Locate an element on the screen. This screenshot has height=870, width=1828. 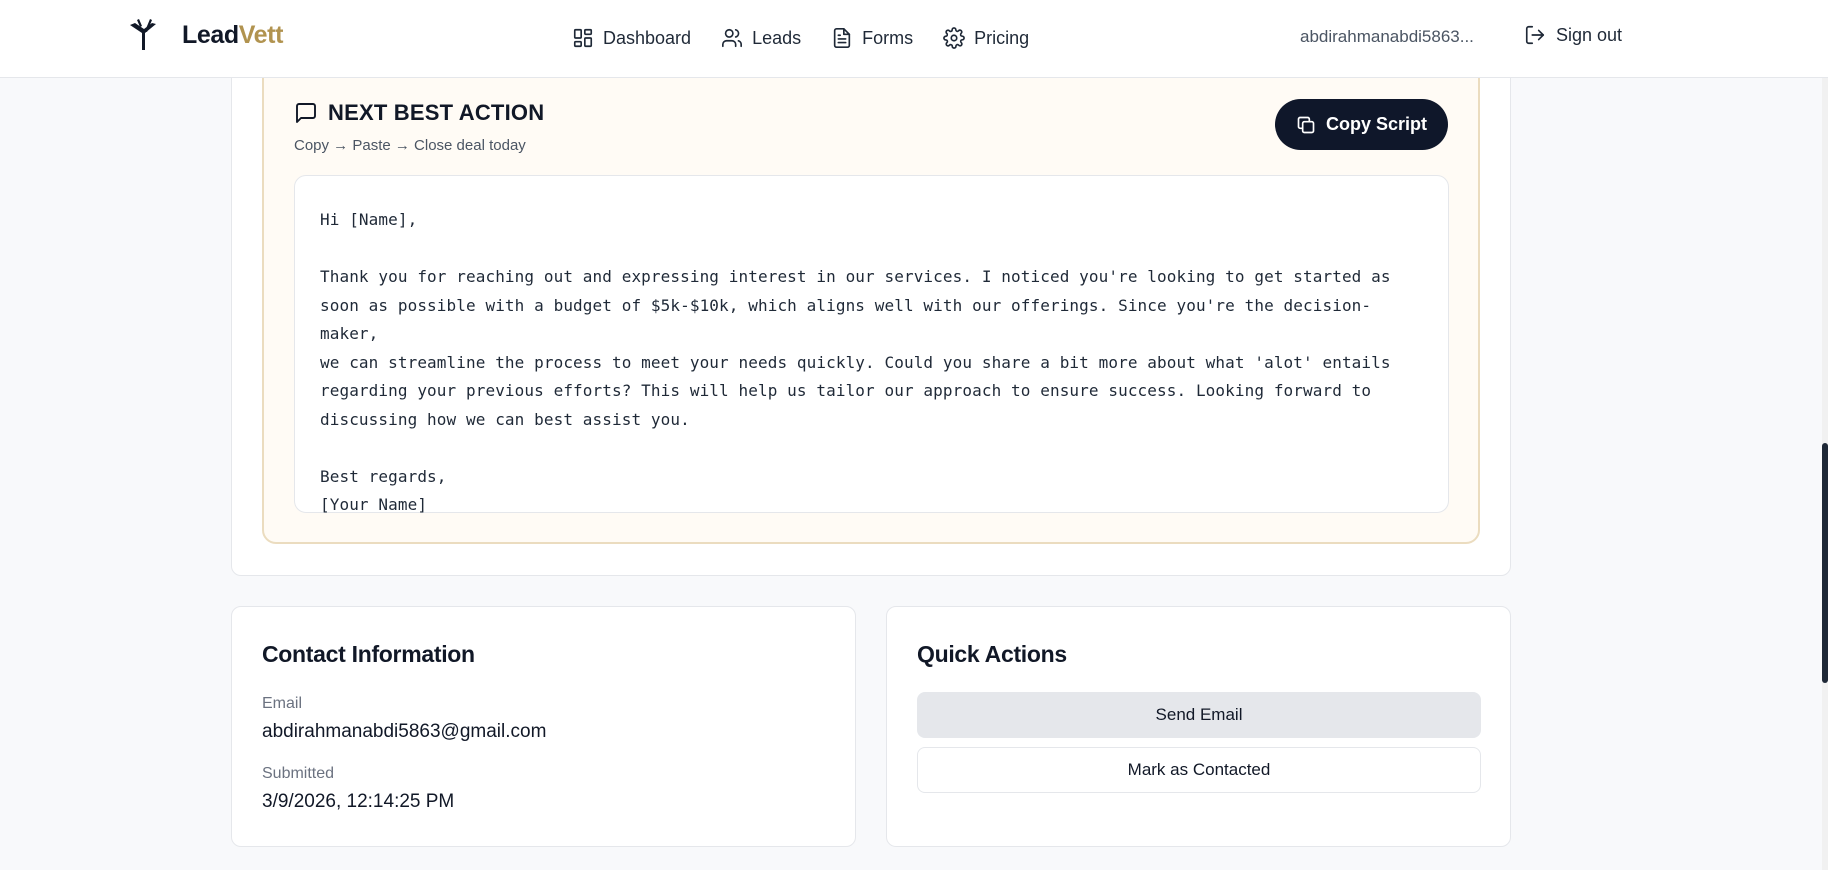
quick-actions-title: Quick Actions is located at coordinates (992, 654).